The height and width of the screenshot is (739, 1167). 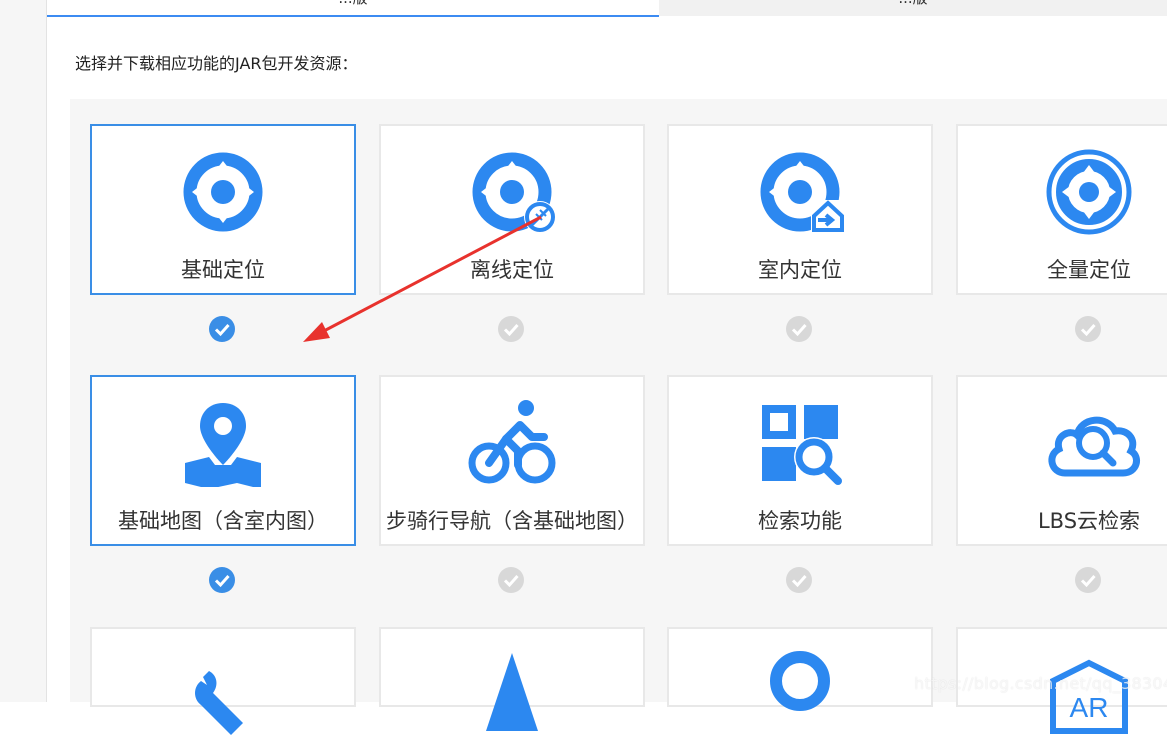 I want to click on search-grid-icon, so click(x=800, y=443).